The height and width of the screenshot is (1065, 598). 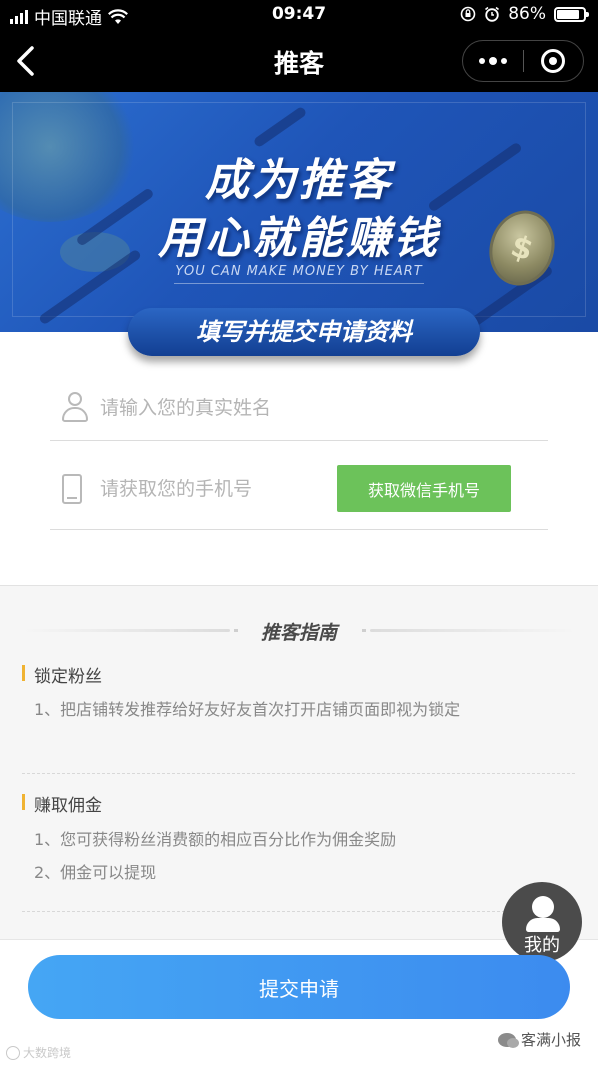 What do you see at coordinates (299, 15) in the screenshot?
I see `status-bar: 中国联通 09:47 86%` at bounding box center [299, 15].